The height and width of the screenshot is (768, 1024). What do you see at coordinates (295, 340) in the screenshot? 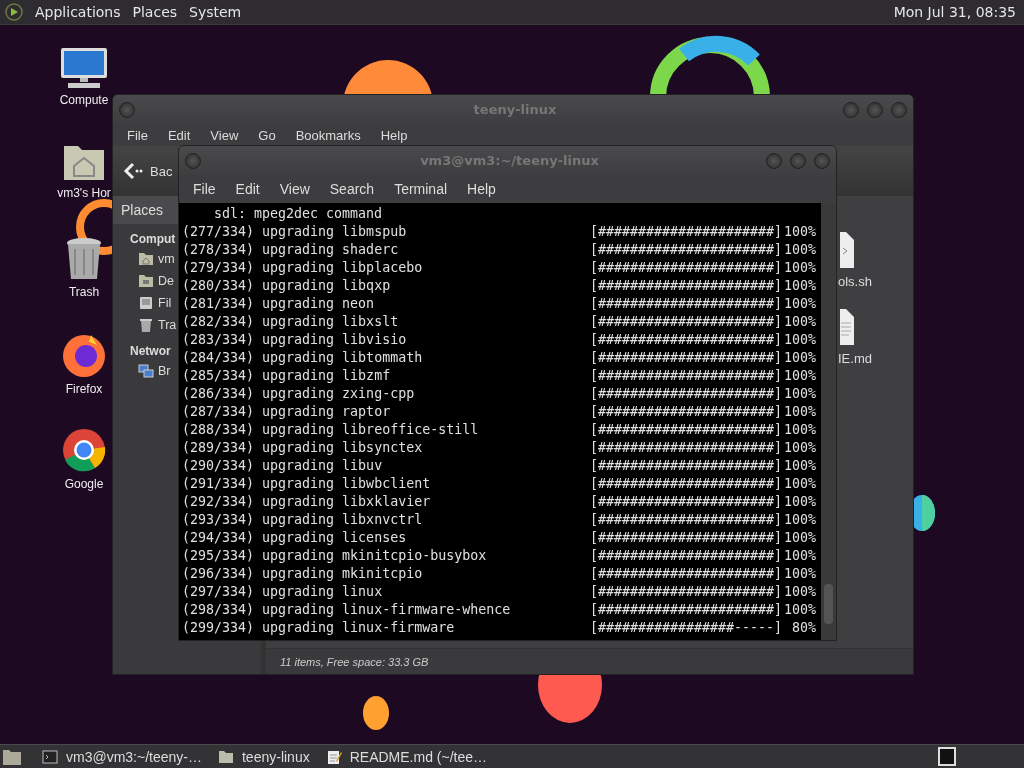
I see `terminal-line: (283/334) upgrading libvisio` at bounding box center [295, 340].